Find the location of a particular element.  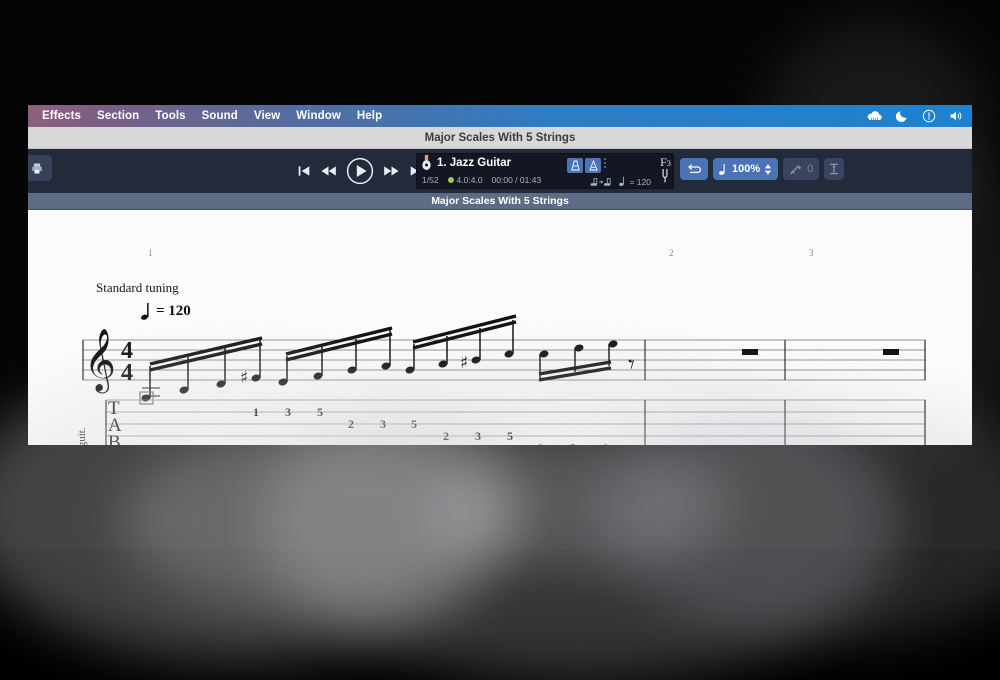

print-button is located at coordinates (40, 168).